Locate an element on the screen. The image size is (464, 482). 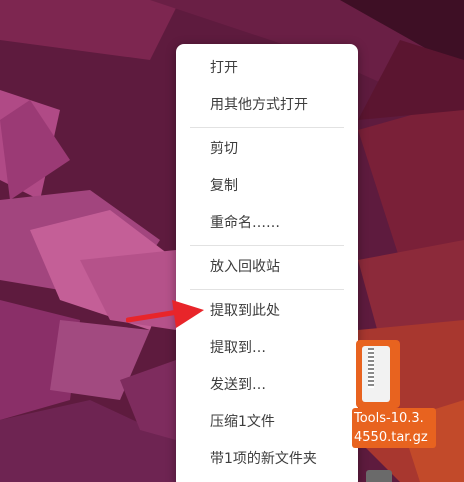
file-name-line-1: Tools-10.3. is located at coordinates (389, 418).